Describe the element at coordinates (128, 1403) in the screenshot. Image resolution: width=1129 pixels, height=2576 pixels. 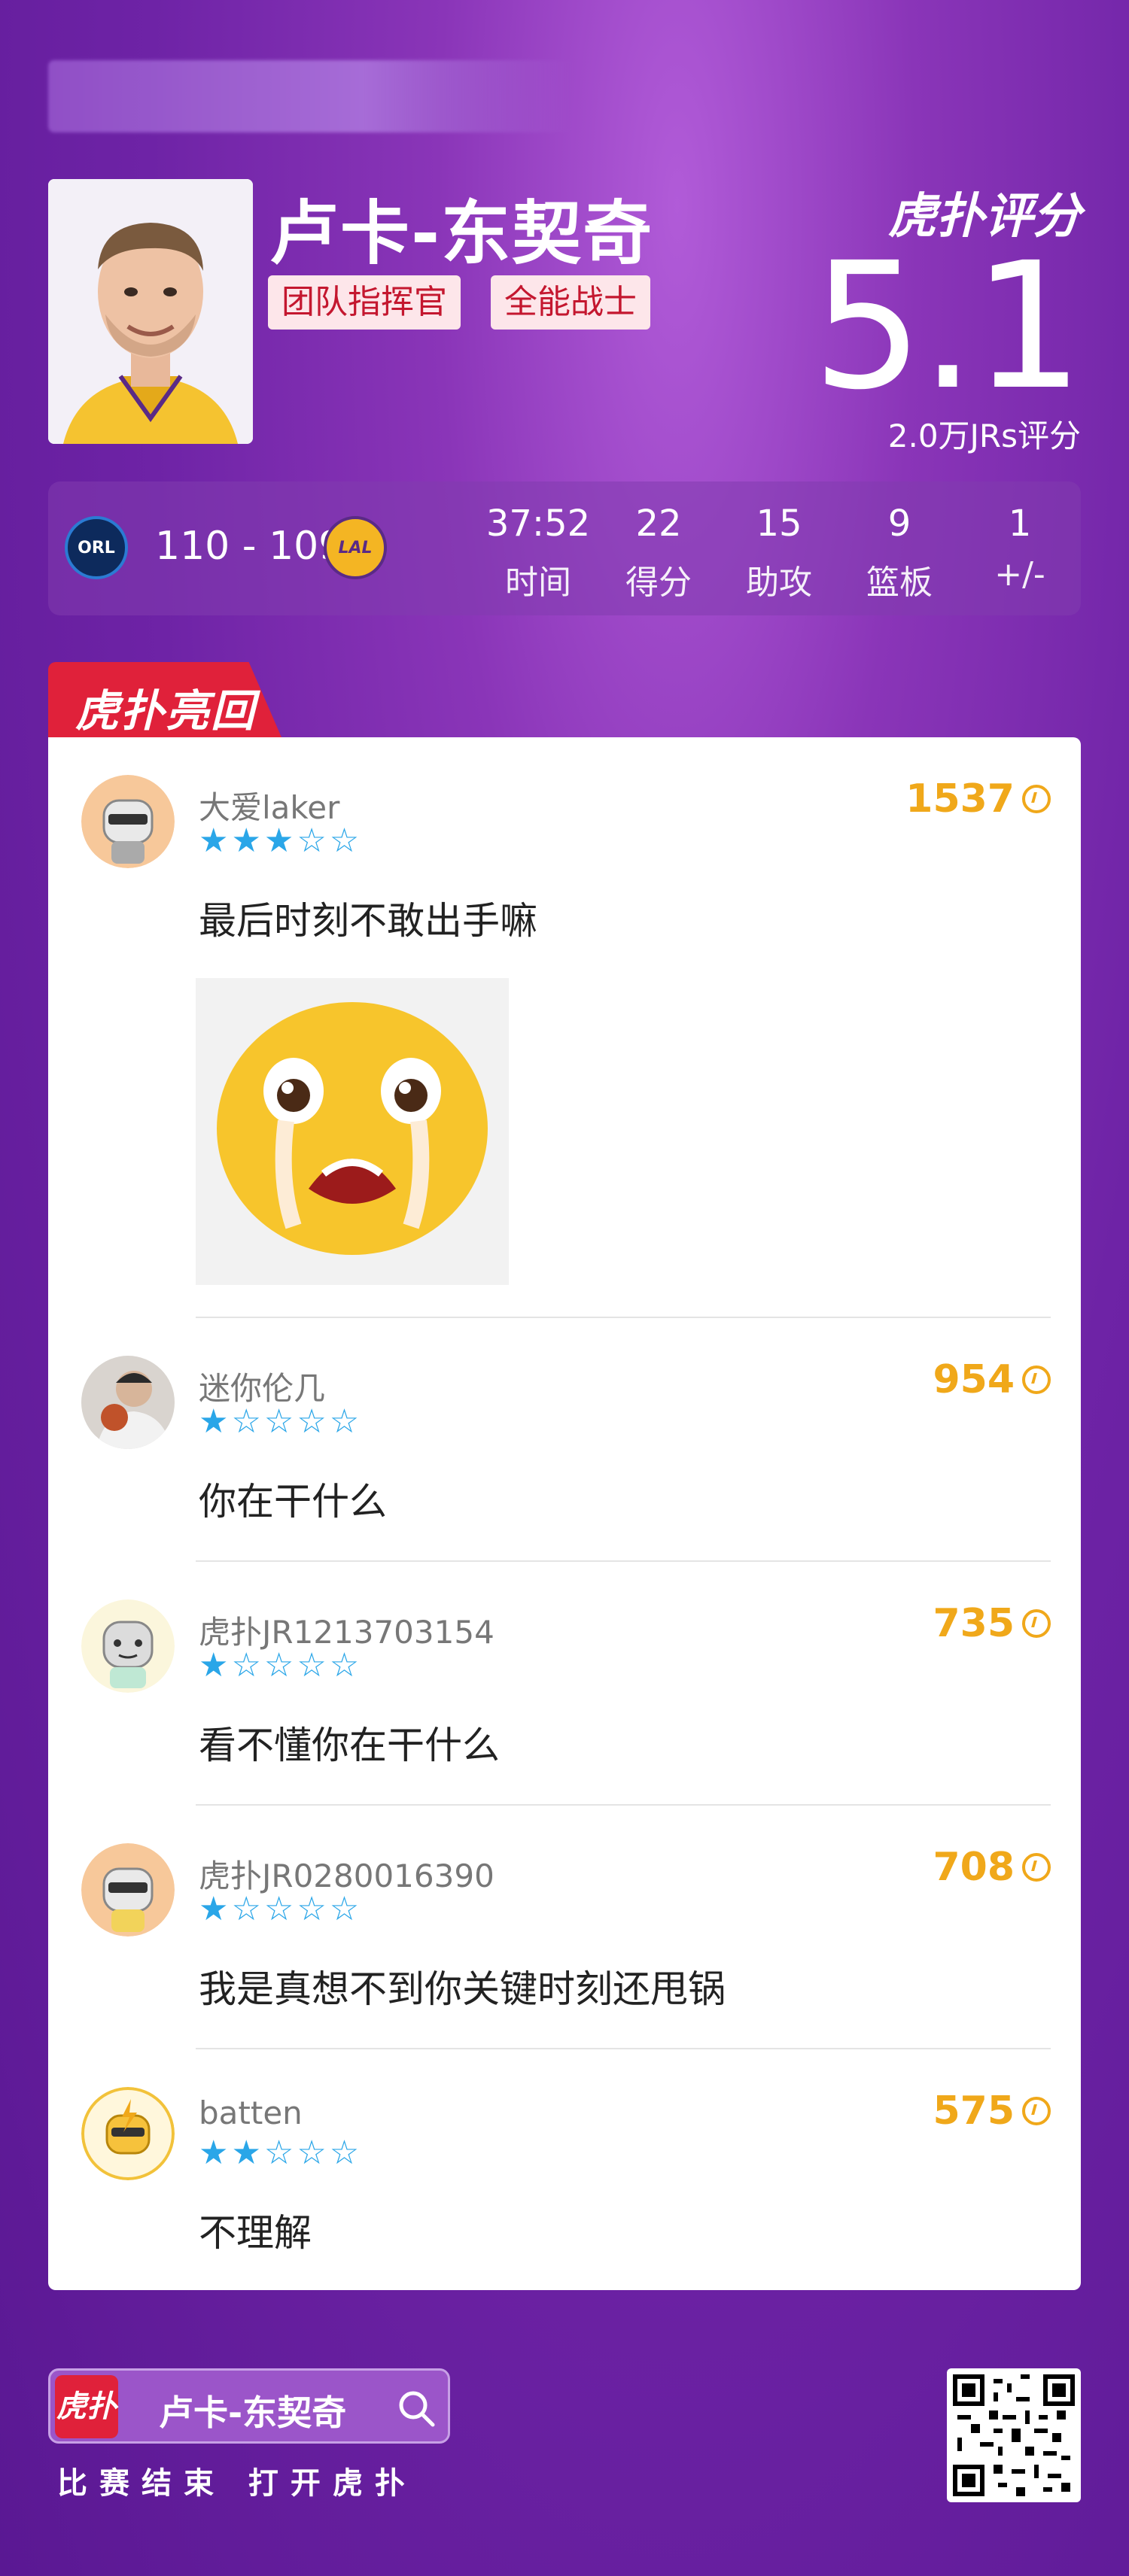
I see `photo-avatar` at that location.